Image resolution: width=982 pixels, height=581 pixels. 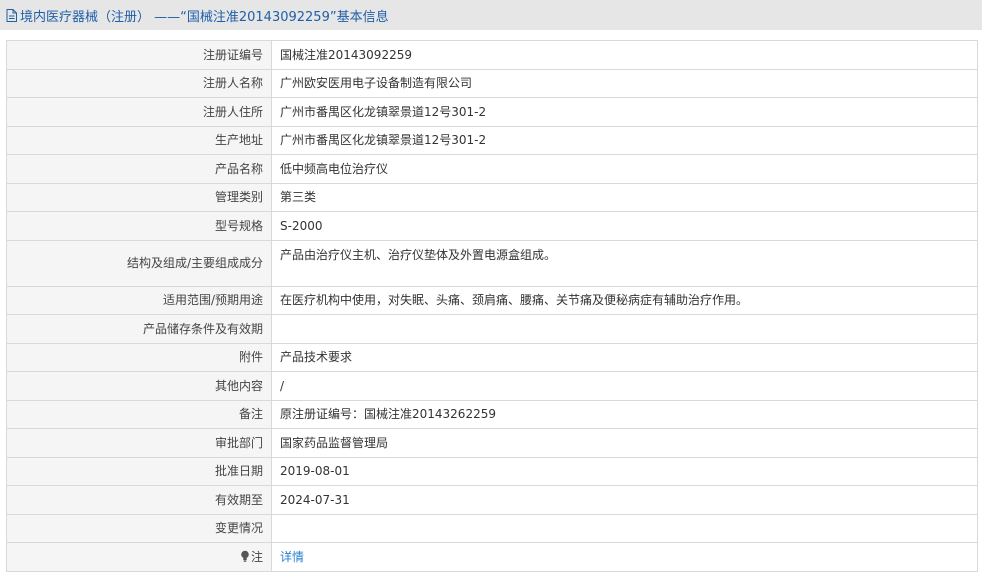 What do you see at coordinates (139, 386) in the screenshot?
I see `row-label: 其他内容` at bounding box center [139, 386].